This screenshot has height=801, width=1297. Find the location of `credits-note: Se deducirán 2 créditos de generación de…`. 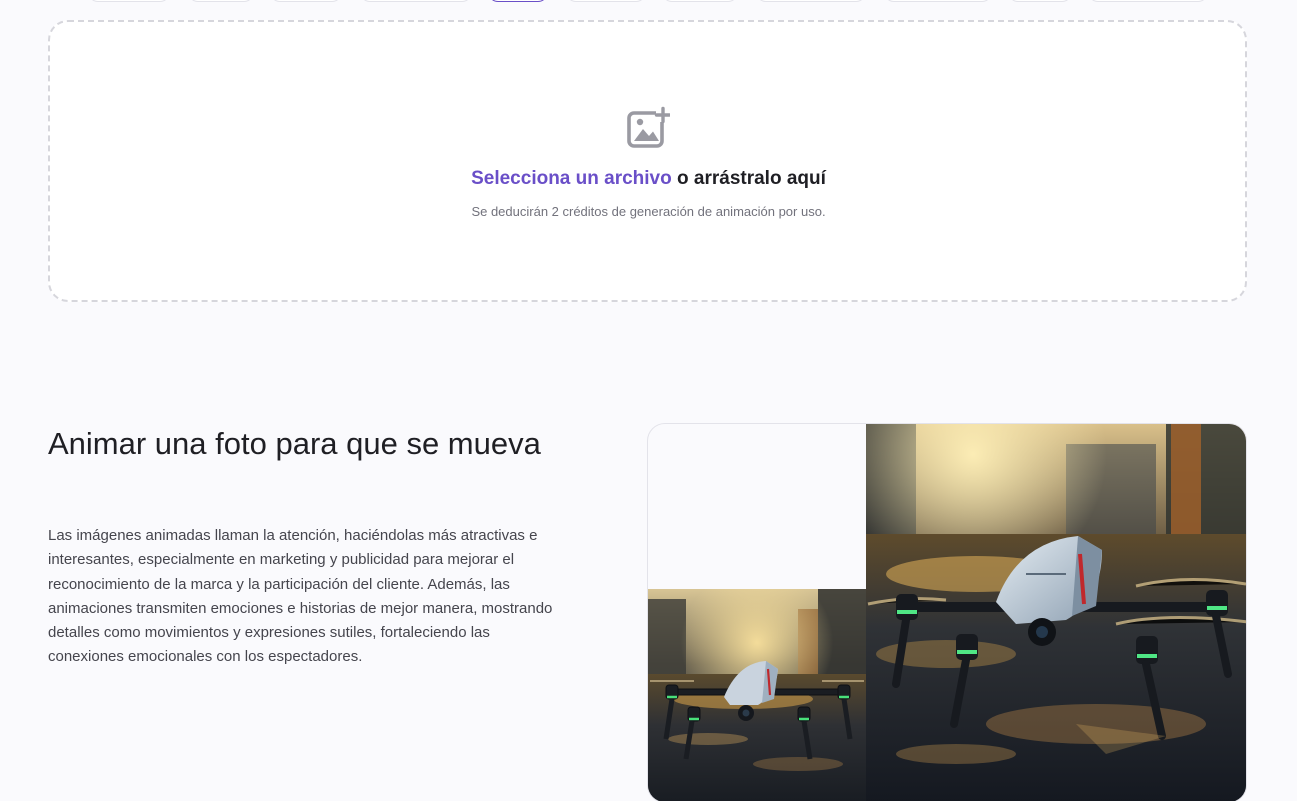

credits-note: Se deducirán 2 créditos de generación de… is located at coordinates (648, 211).